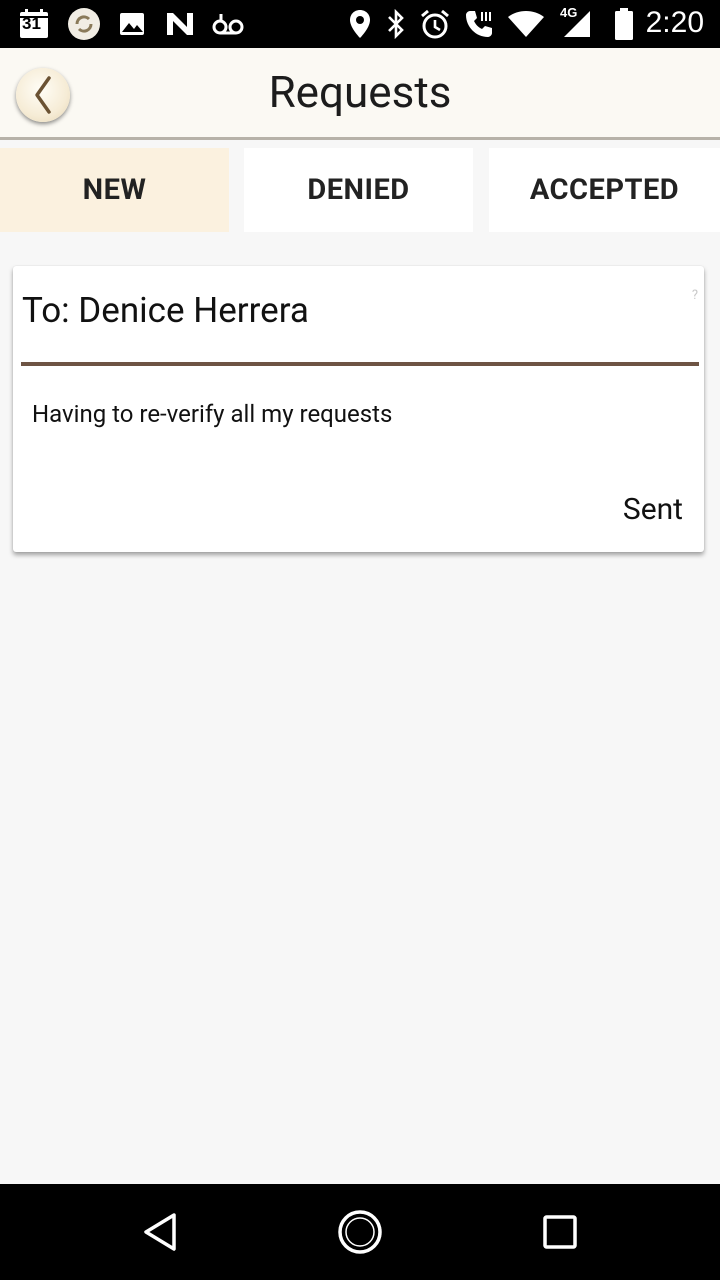  I want to click on page-title: Requests, so click(360, 92).